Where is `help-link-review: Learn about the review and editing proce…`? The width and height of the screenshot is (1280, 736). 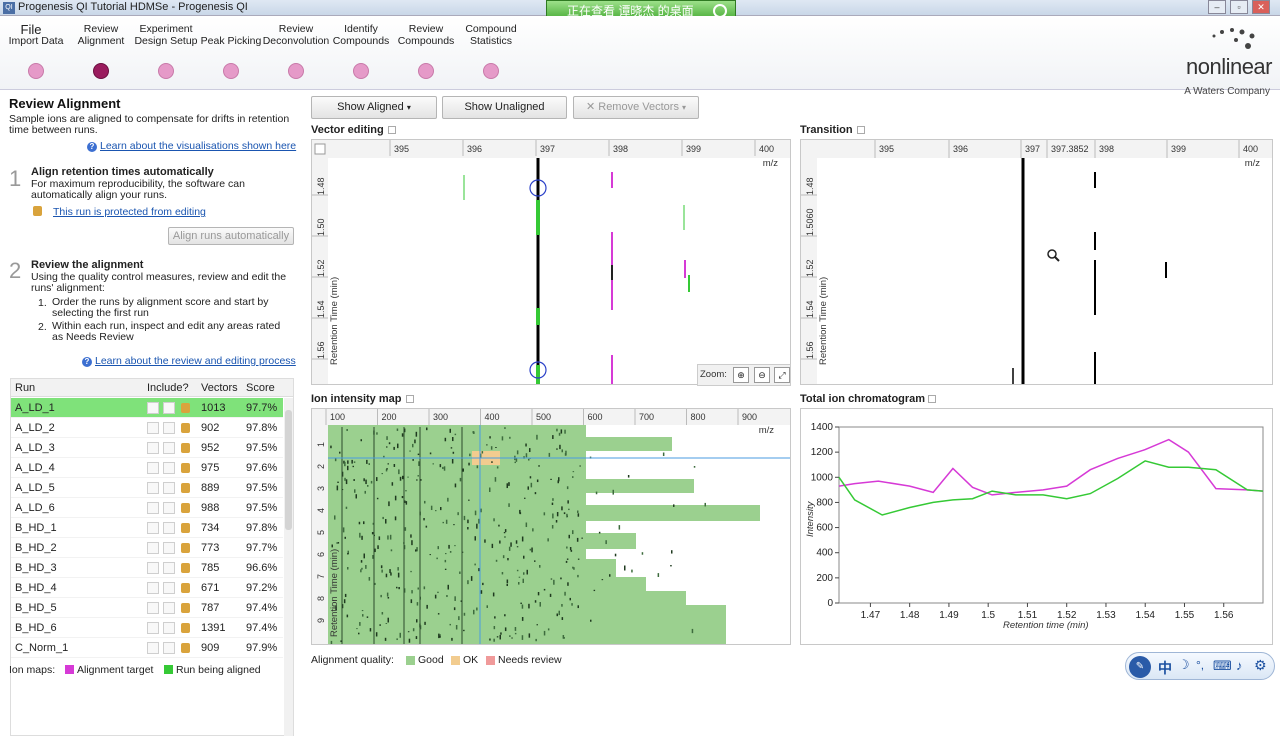 help-link-review: Learn about the review and editing proce… is located at coordinates (195, 361).